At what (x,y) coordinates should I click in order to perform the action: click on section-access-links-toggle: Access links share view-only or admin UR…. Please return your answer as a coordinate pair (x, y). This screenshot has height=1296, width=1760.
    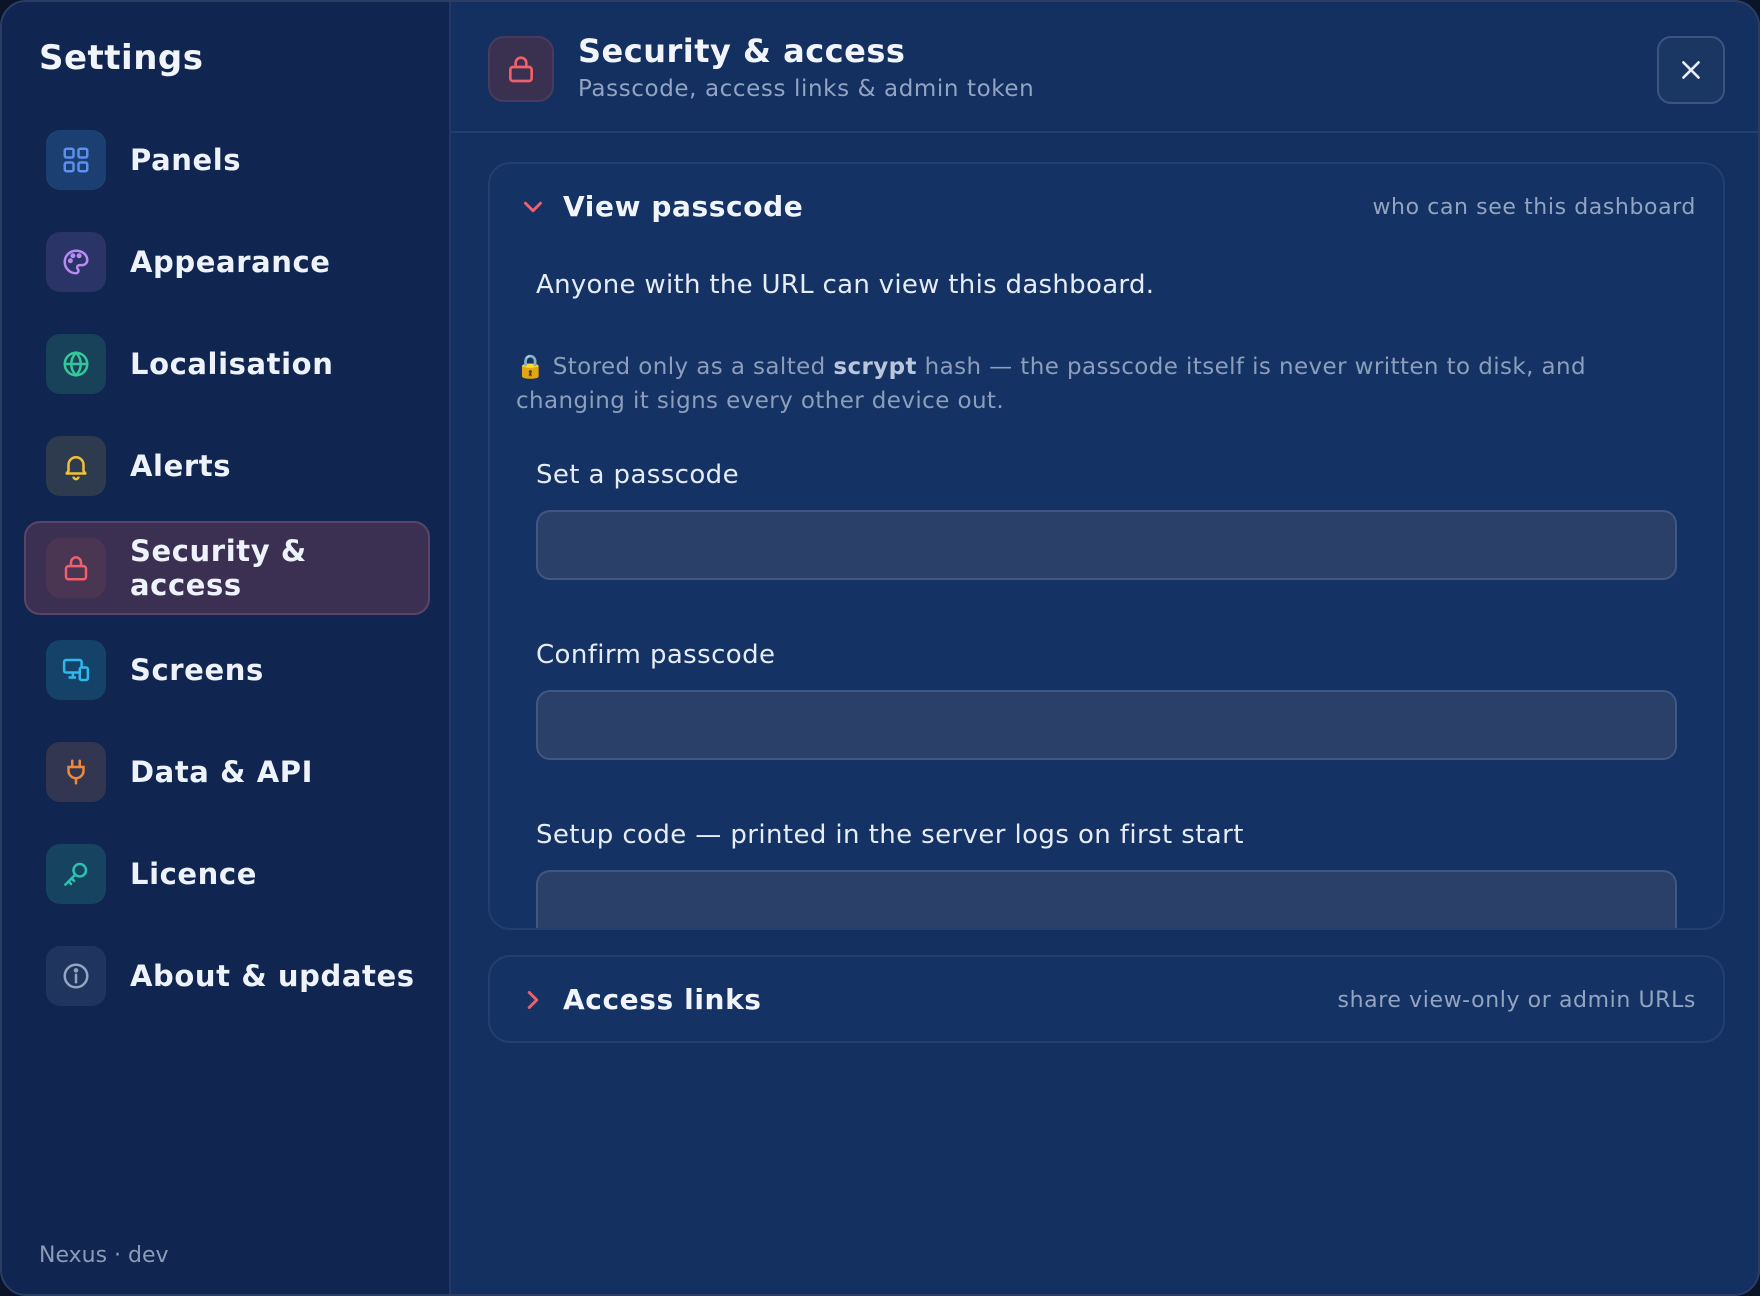
    Looking at the image, I should click on (1106, 999).